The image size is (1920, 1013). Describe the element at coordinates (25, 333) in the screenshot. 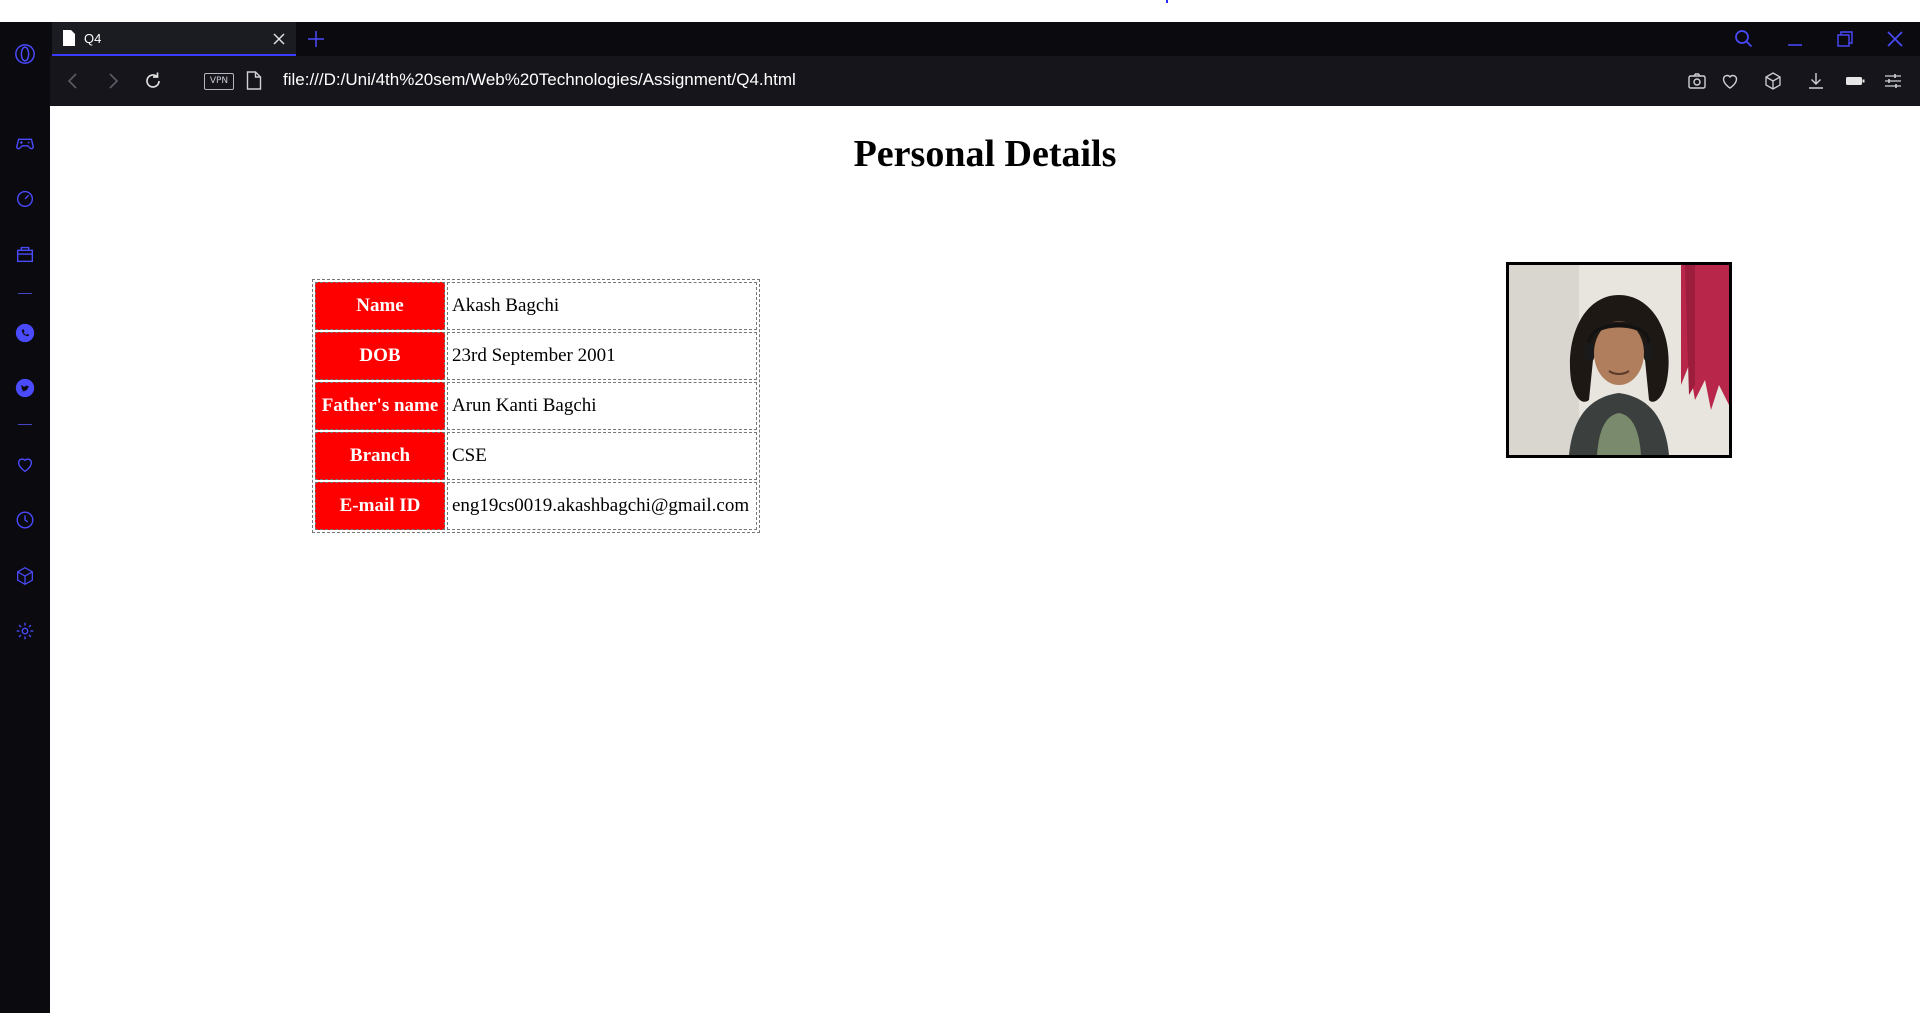

I see `whatsapp-icon` at that location.